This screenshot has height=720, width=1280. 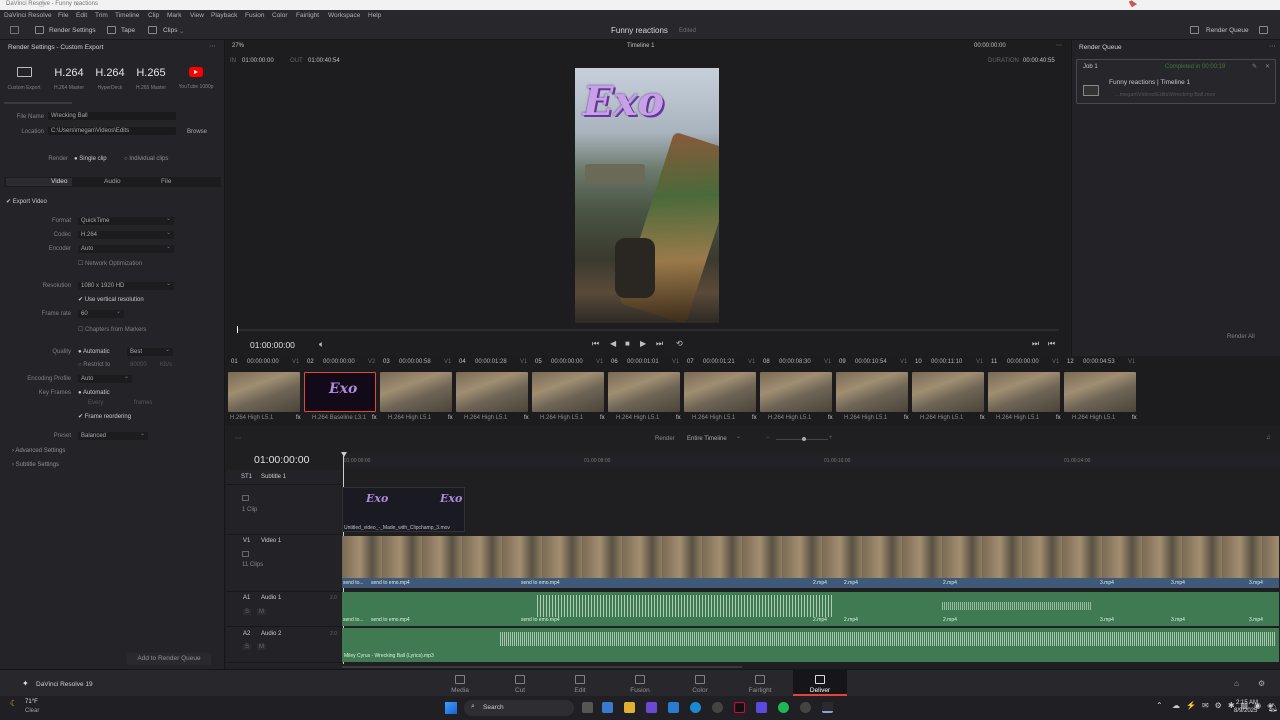 I want to click on advanced-settings-toggle: › Advanced Settings, so click(x=38, y=451).